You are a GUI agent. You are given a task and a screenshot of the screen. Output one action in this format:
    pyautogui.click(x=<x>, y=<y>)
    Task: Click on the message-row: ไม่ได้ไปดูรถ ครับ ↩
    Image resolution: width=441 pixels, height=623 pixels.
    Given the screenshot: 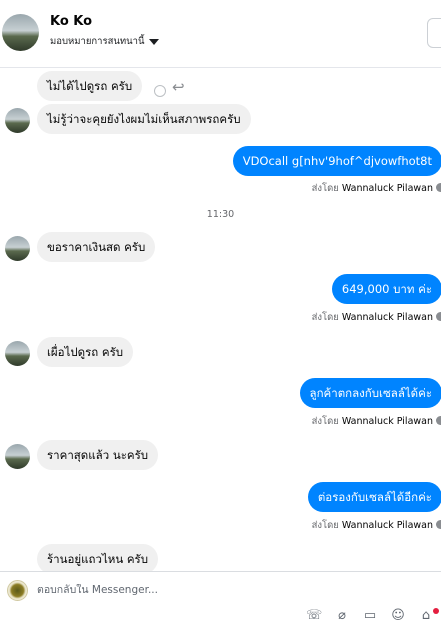 What is the action you would take?
    pyautogui.click(x=220, y=87)
    